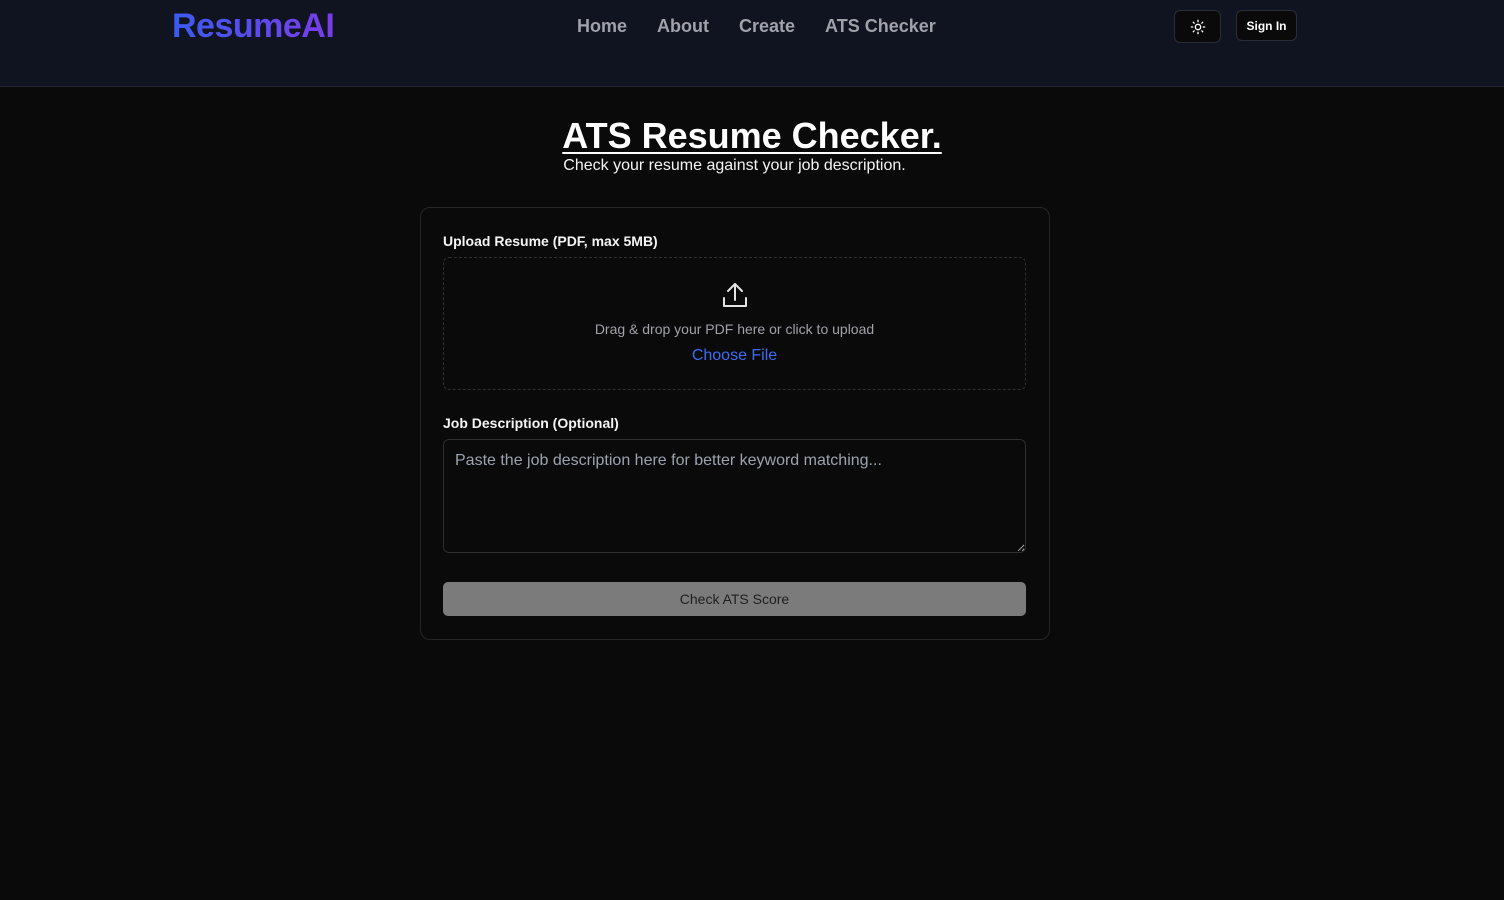  I want to click on main-nav: Home About Create ATS Checker, so click(756, 26).